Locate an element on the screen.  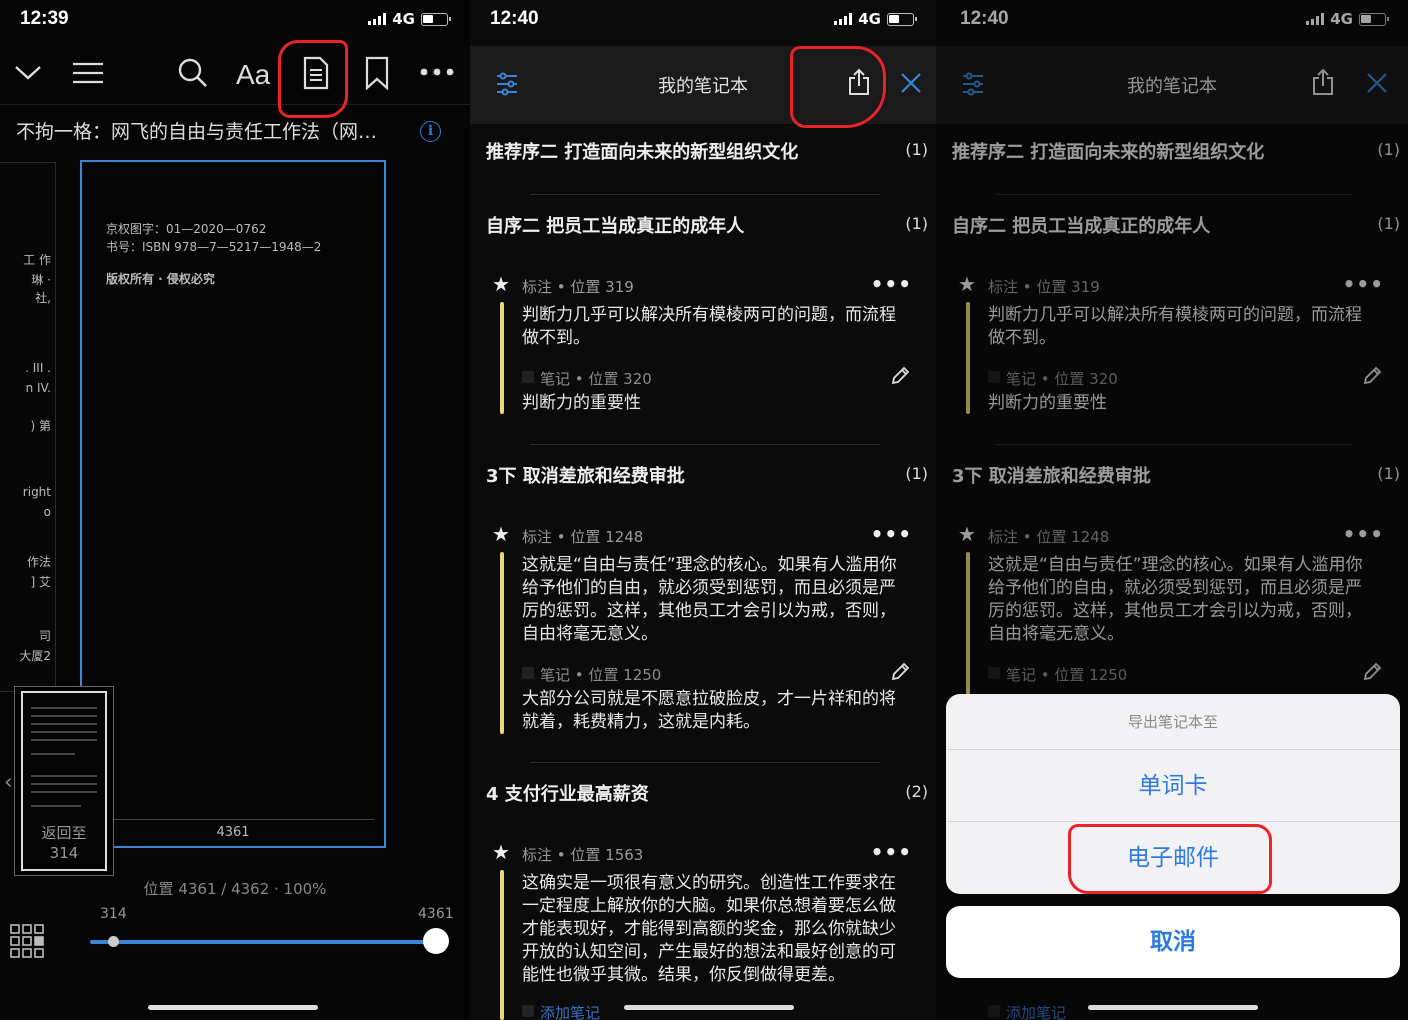
section-header: 自序二 把员工当成真正的成年人 (1) is located at coordinates (707, 222).